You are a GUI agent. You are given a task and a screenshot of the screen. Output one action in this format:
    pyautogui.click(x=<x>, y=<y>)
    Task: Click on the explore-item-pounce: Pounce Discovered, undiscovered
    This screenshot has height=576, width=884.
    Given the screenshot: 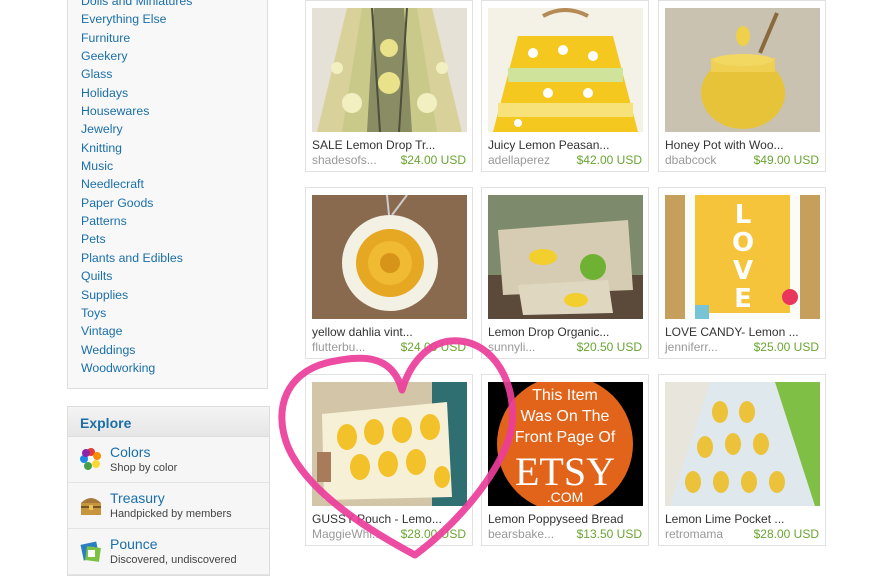 What is the action you would take?
    pyautogui.click(x=168, y=552)
    